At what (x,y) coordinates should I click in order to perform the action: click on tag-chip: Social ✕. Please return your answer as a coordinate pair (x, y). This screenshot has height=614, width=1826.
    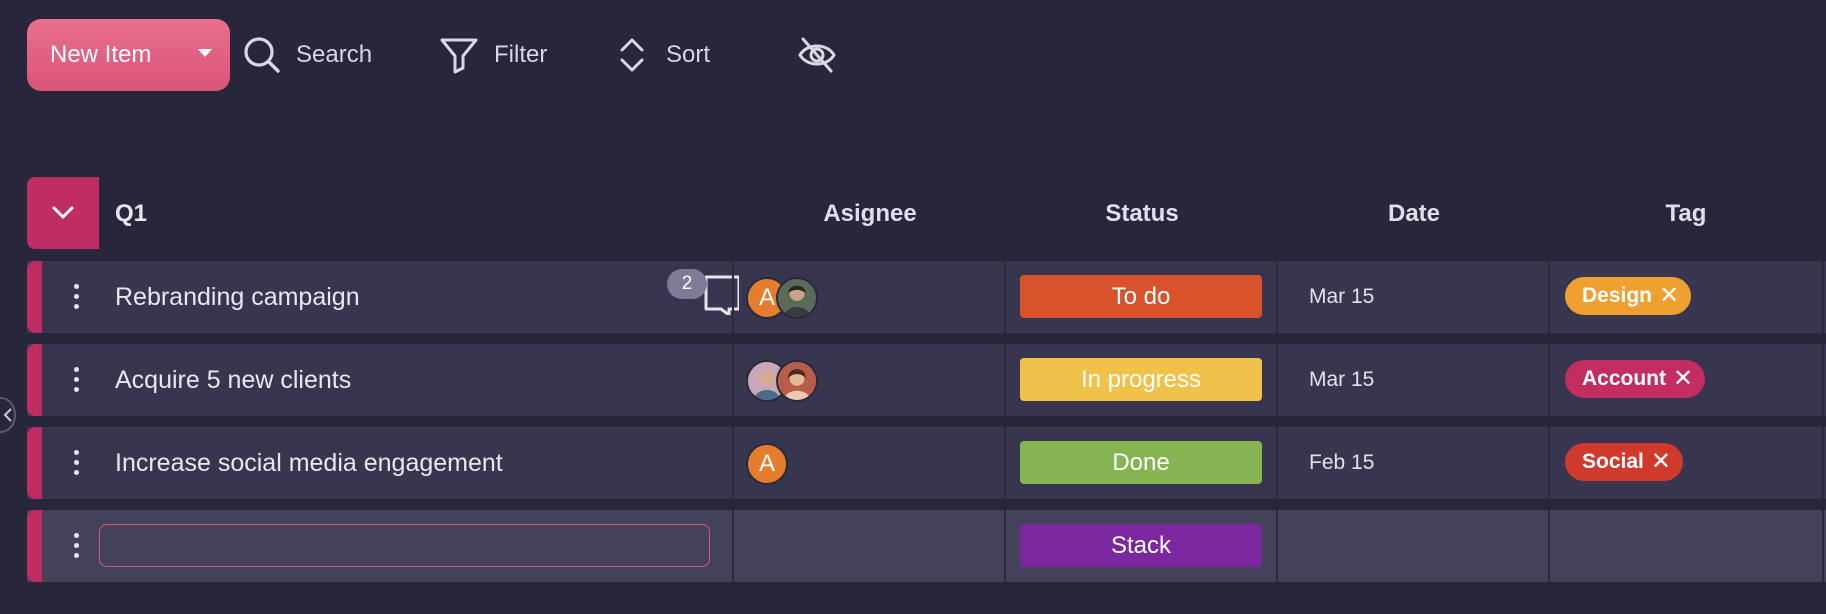
    Looking at the image, I should click on (1624, 462).